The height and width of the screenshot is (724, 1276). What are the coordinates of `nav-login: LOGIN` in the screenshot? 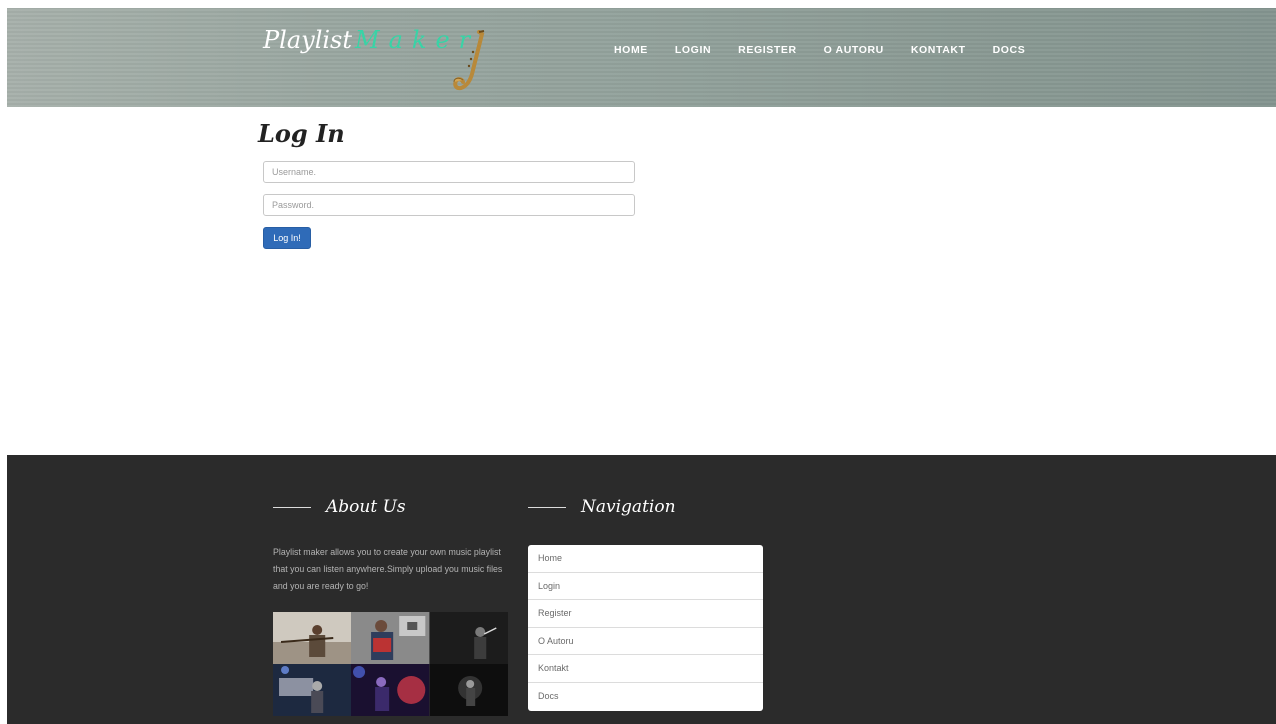 It's located at (693, 50).